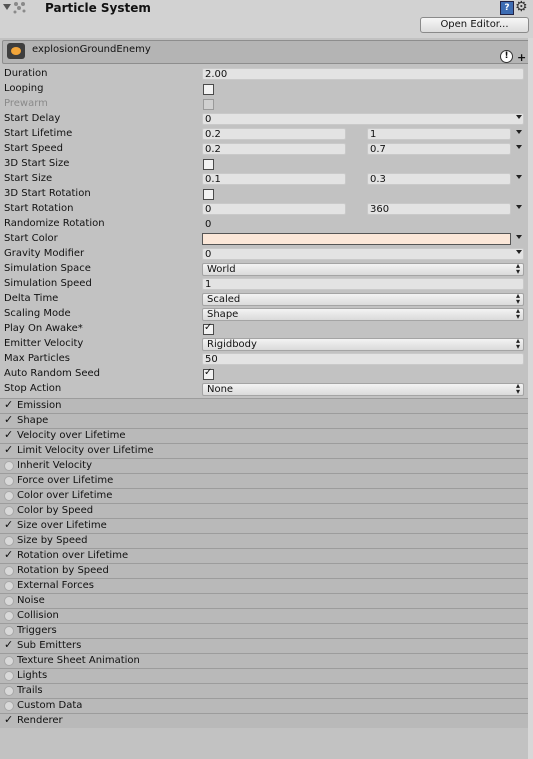 Image resolution: width=533 pixels, height=759 pixels. What do you see at coordinates (521, 7) in the screenshot?
I see `gear-icon: ⚙` at bounding box center [521, 7].